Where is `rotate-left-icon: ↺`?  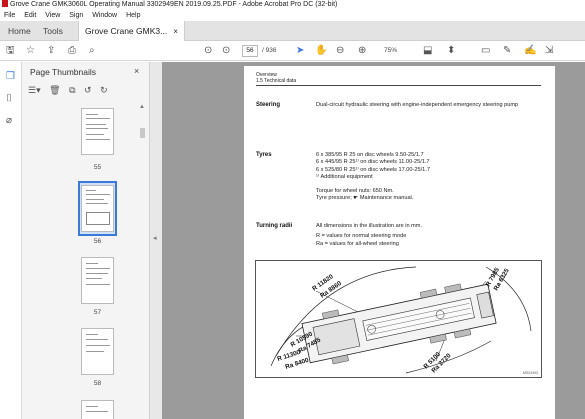
rotate-left-icon: ↺ is located at coordinates (88, 90).